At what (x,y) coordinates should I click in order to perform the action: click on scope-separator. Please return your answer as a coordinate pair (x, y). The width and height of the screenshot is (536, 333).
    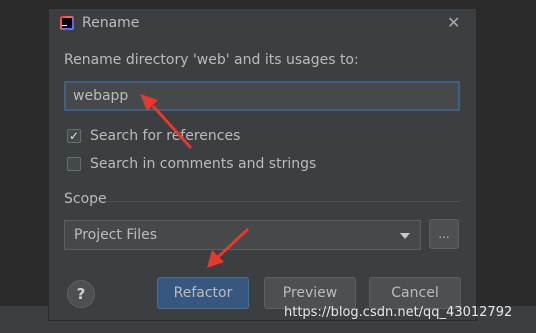
    Looking at the image, I should click on (283, 201).